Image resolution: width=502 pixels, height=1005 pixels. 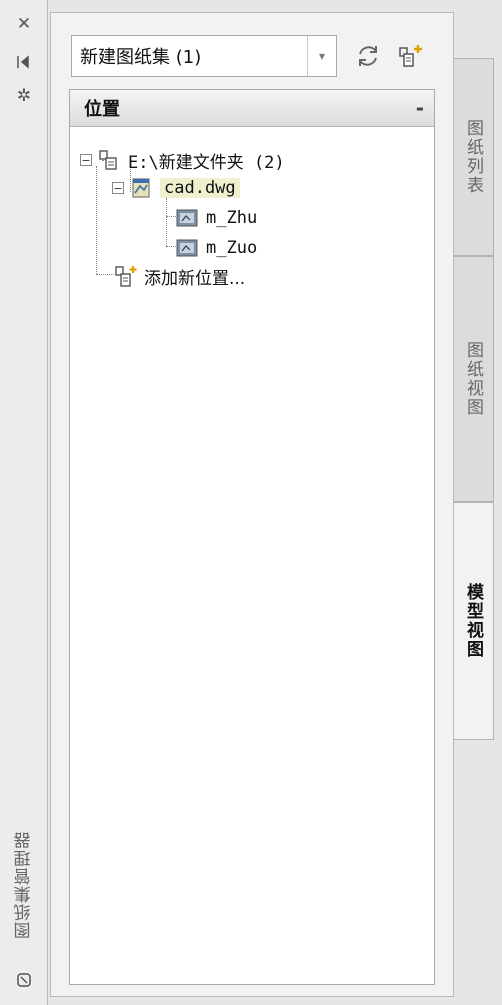 I want to click on tab-sheet-views: 图纸视图, so click(x=474, y=379).